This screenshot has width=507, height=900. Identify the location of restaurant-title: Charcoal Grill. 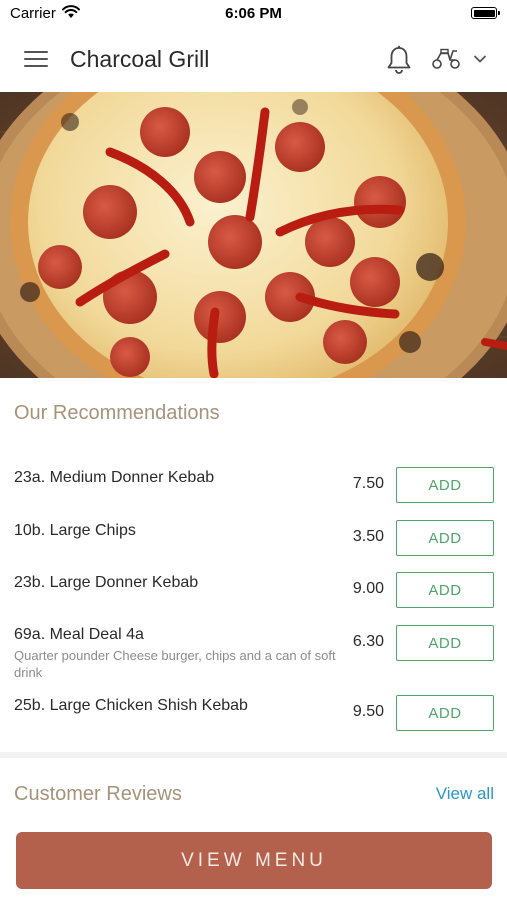
(140, 59).